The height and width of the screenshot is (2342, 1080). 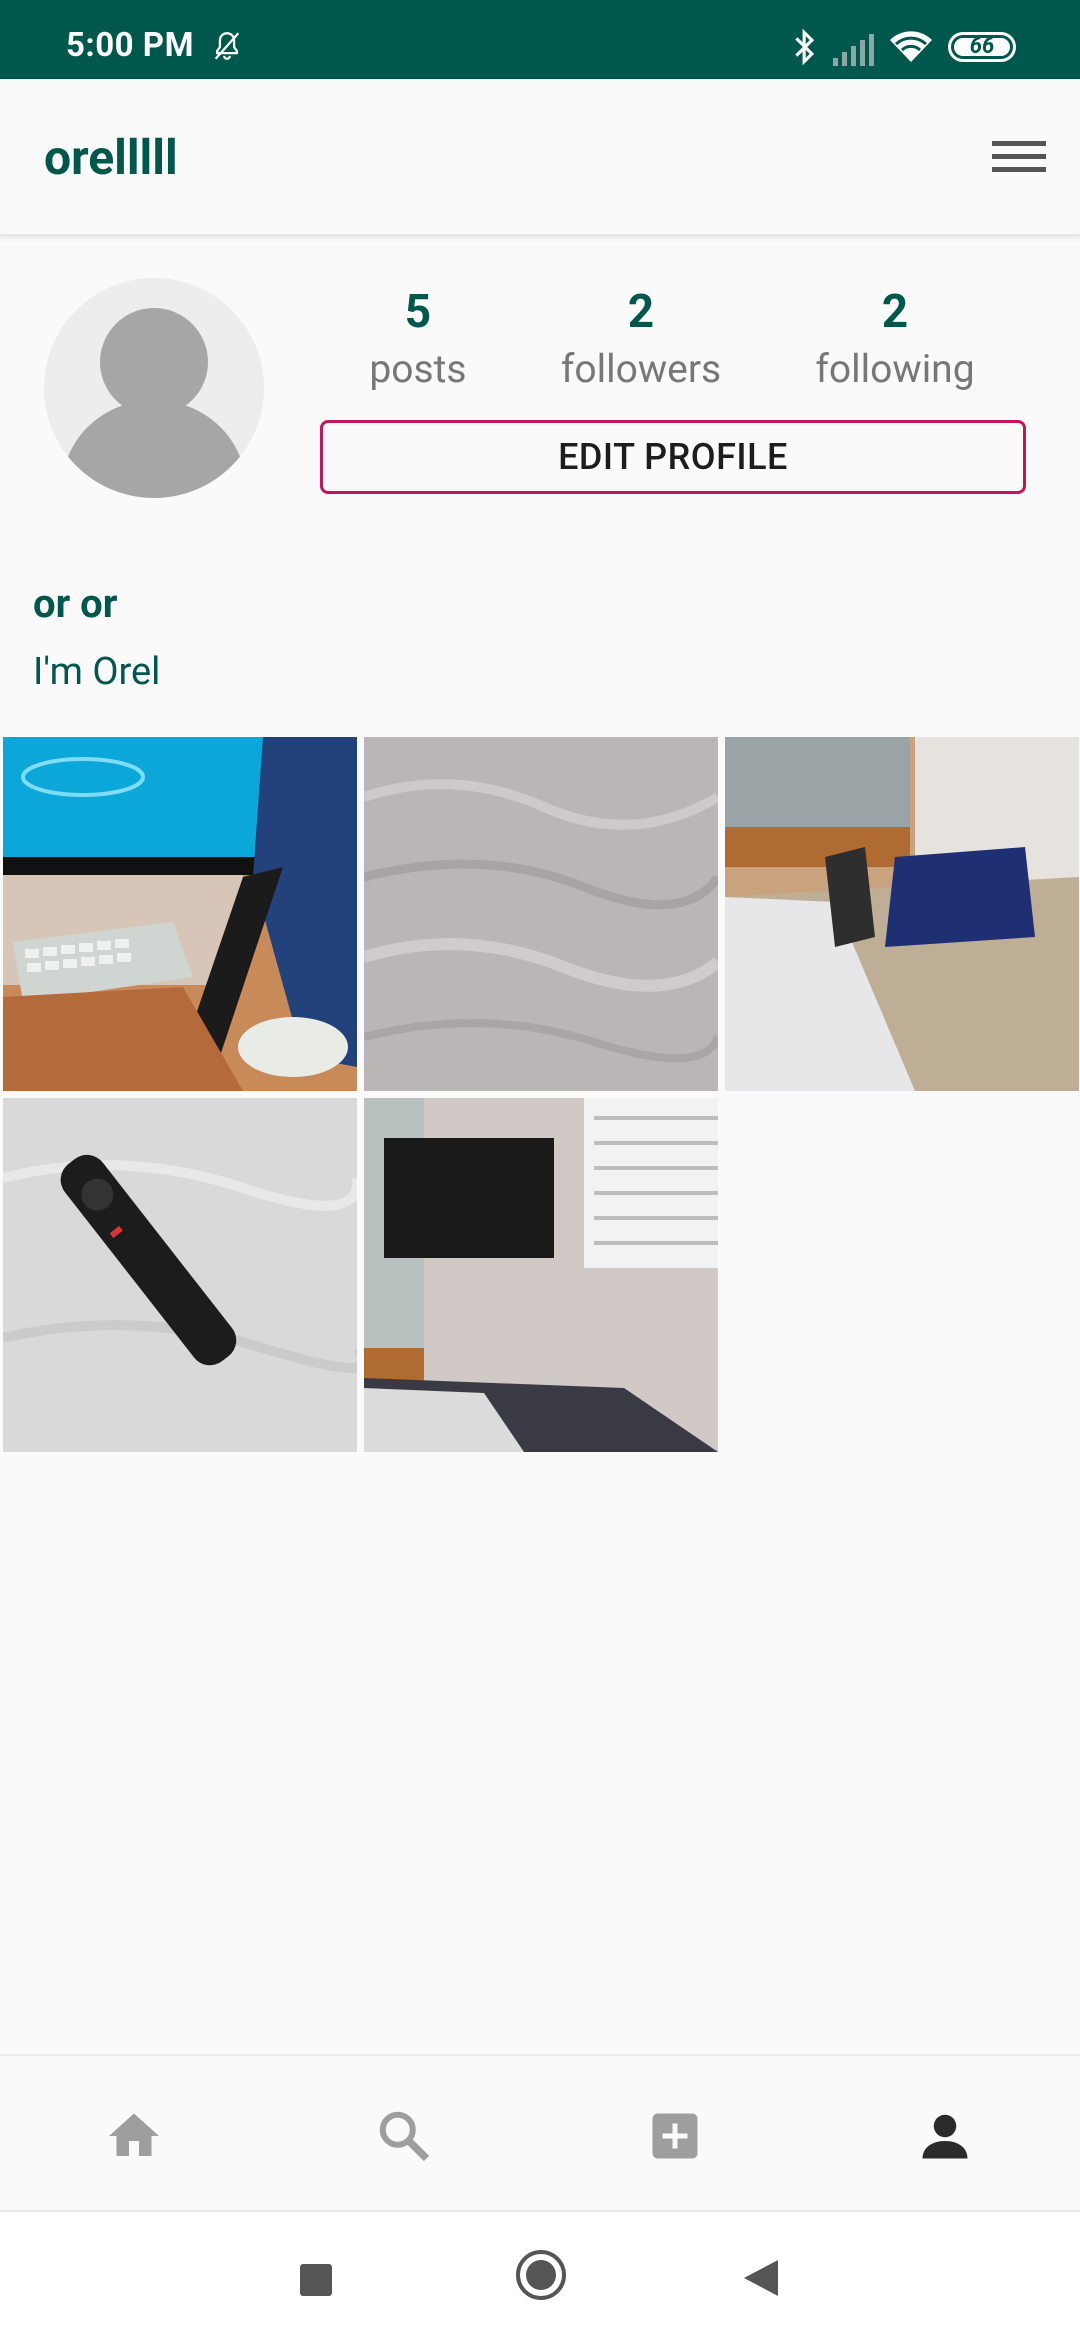 What do you see at coordinates (945, 2136) in the screenshot?
I see `profile-icon` at bounding box center [945, 2136].